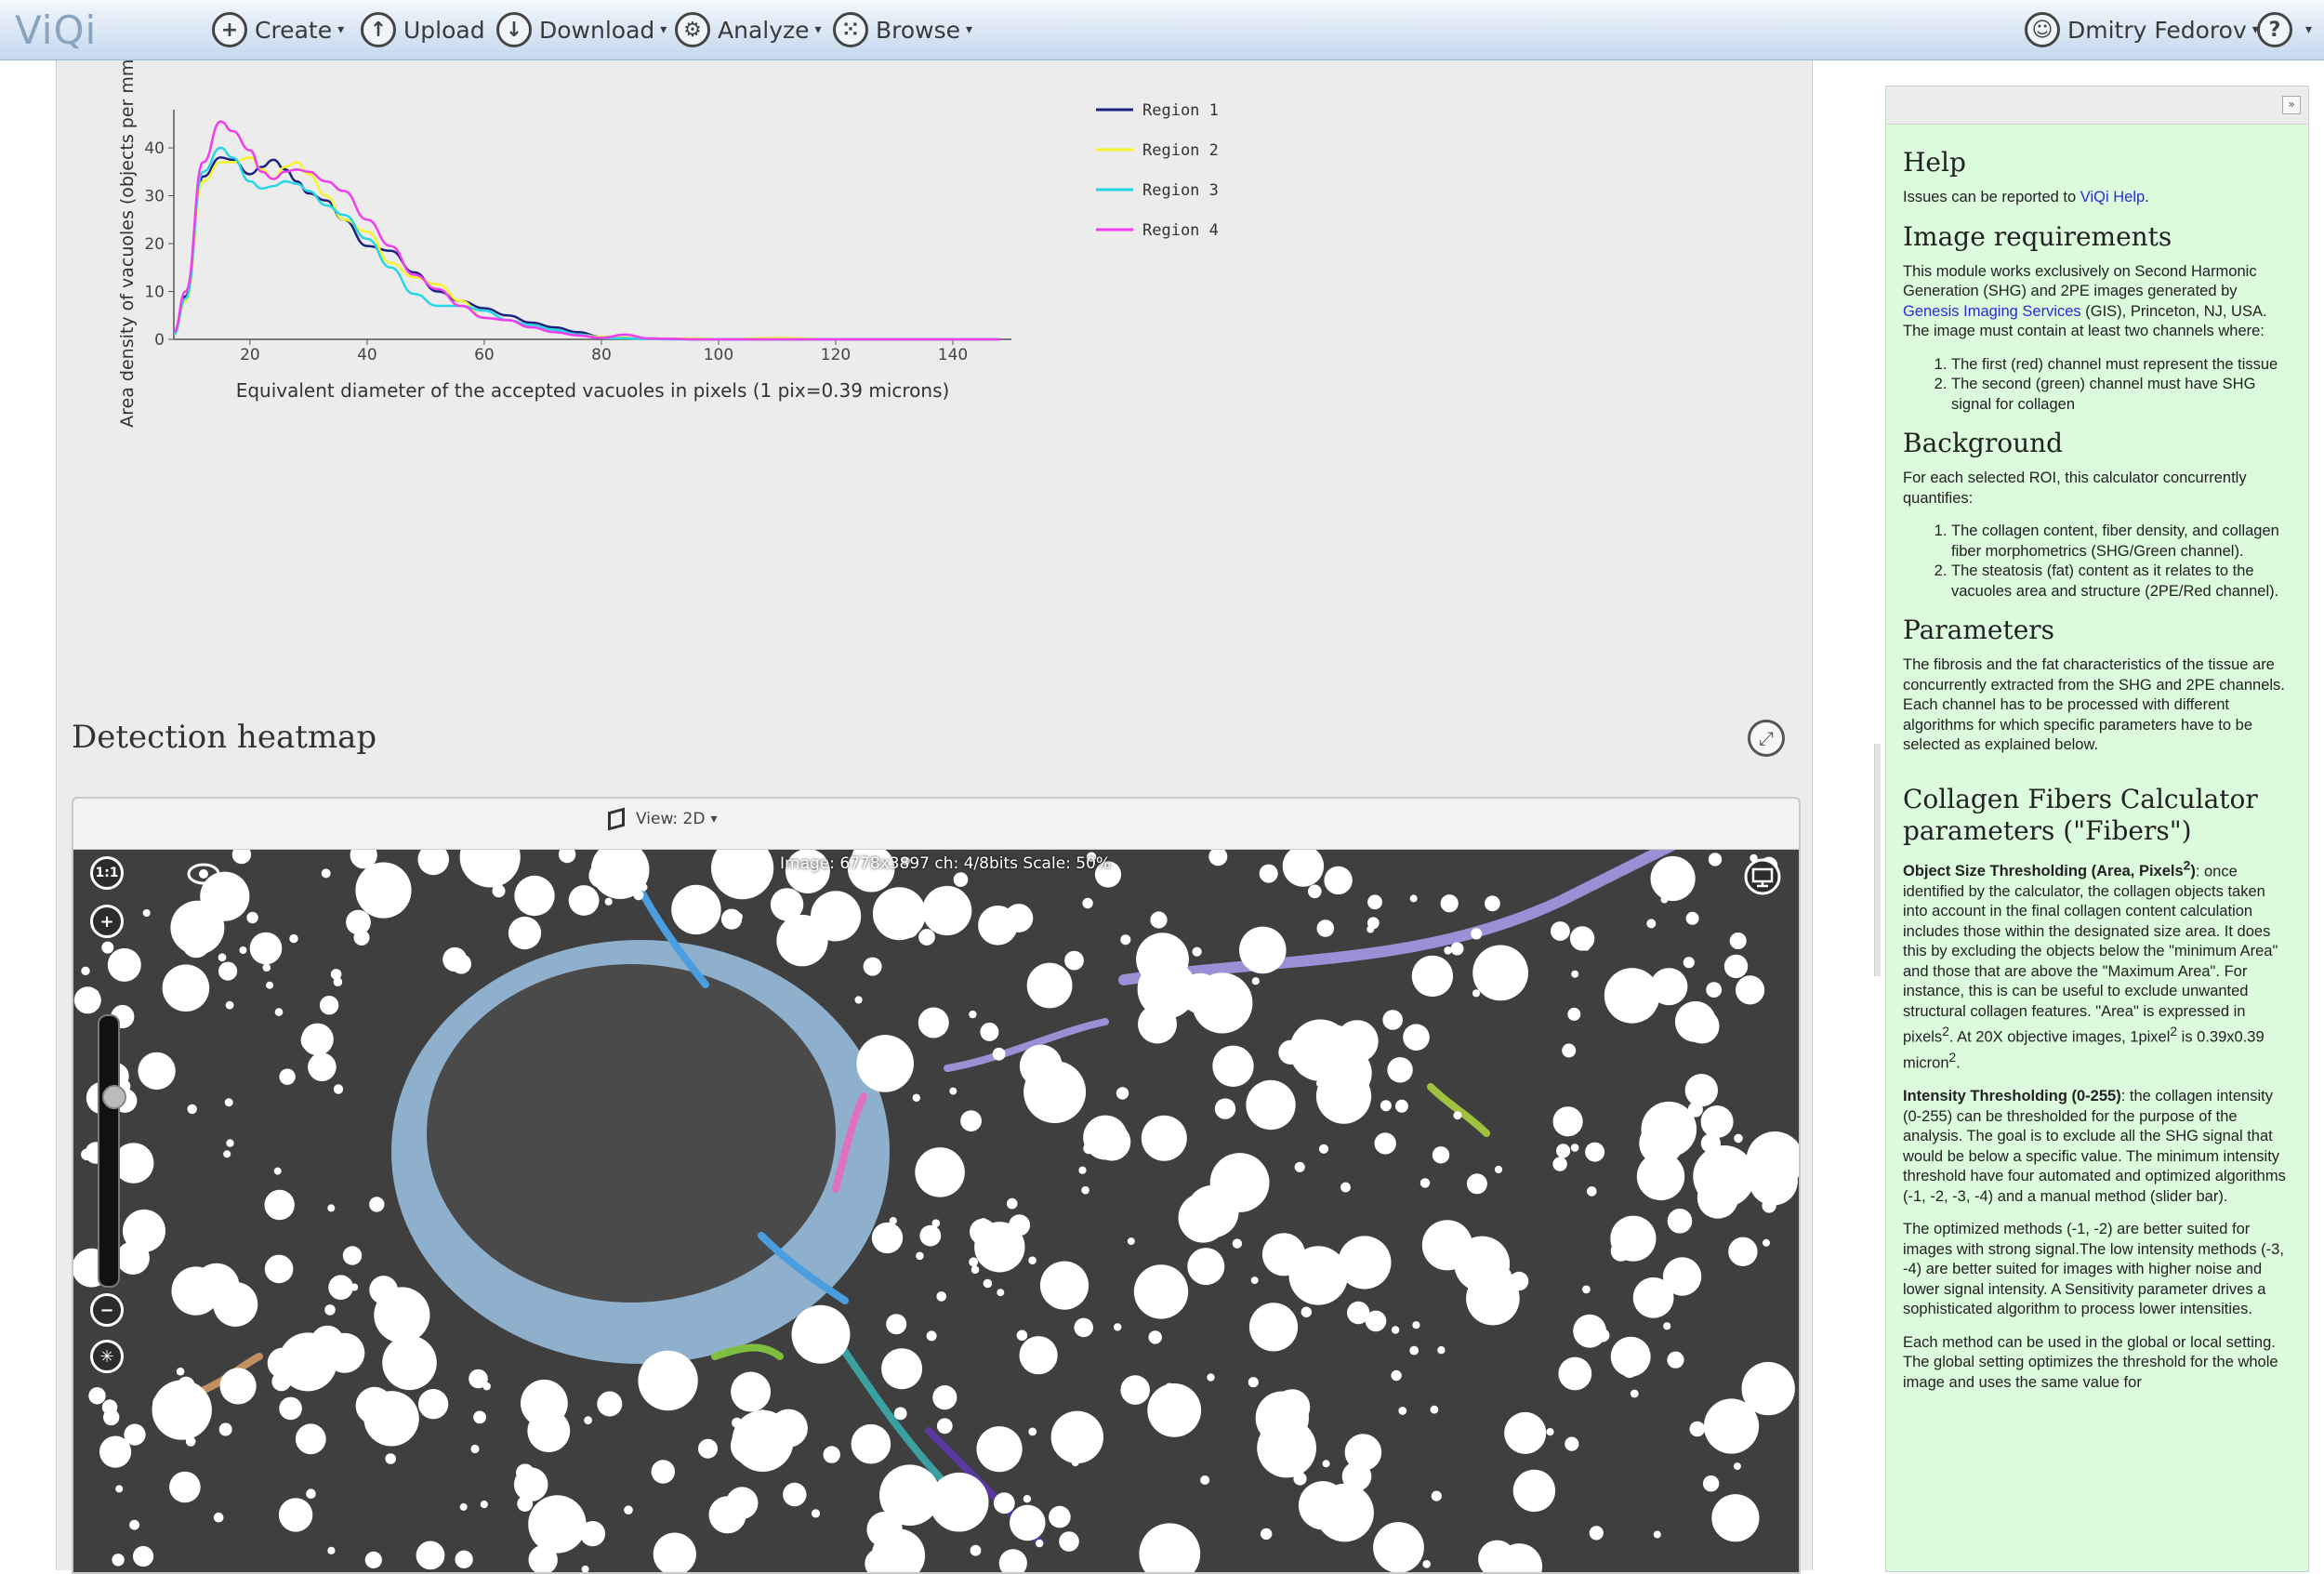  What do you see at coordinates (423, 29) in the screenshot?
I see `nav-upload: ↑ Upload` at bounding box center [423, 29].